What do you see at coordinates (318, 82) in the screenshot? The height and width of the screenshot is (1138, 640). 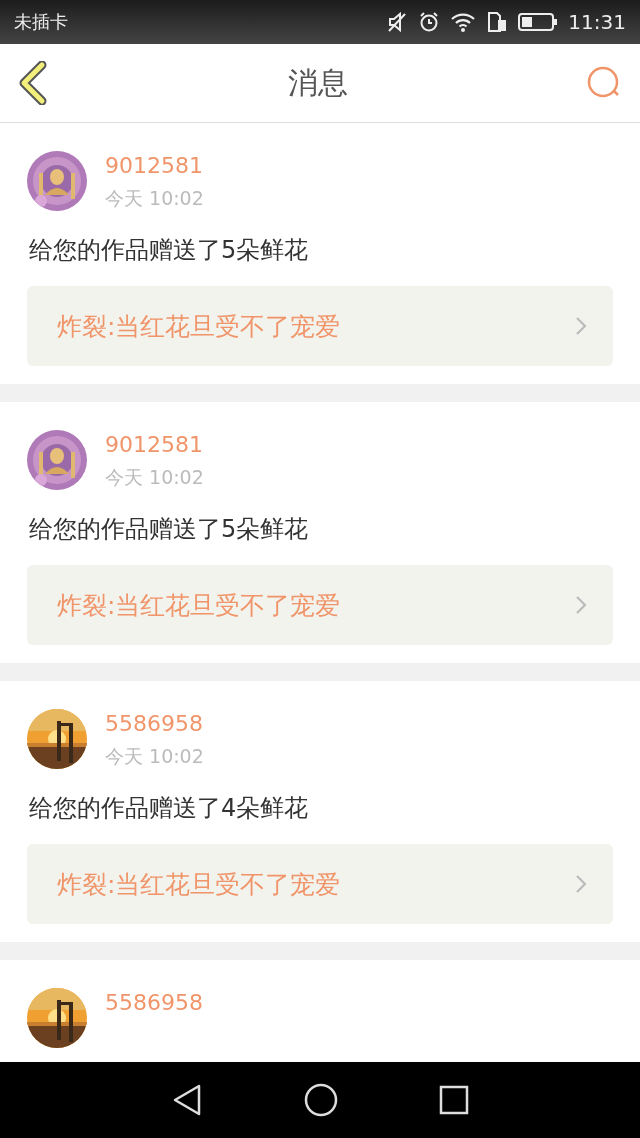 I see `page-title: 消息` at bounding box center [318, 82].